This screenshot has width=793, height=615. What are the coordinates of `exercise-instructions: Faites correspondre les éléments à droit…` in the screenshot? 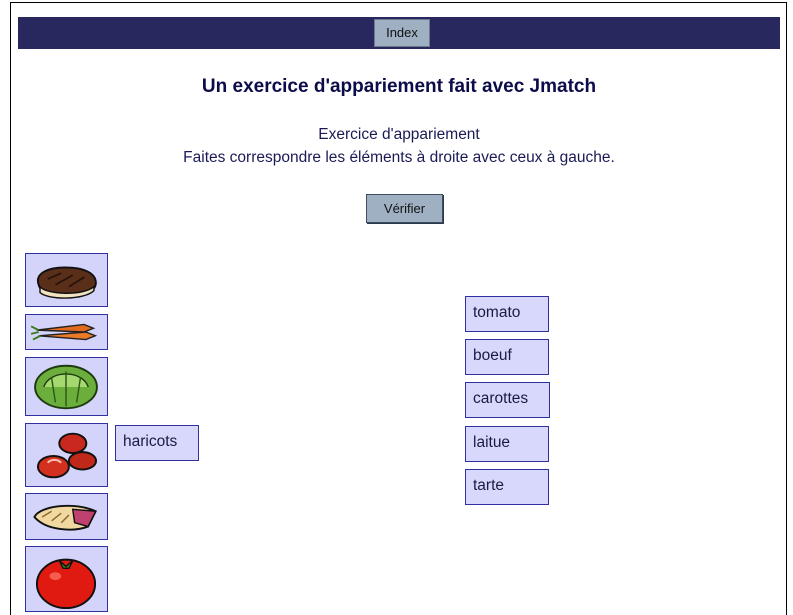 It's located at (399, 157).